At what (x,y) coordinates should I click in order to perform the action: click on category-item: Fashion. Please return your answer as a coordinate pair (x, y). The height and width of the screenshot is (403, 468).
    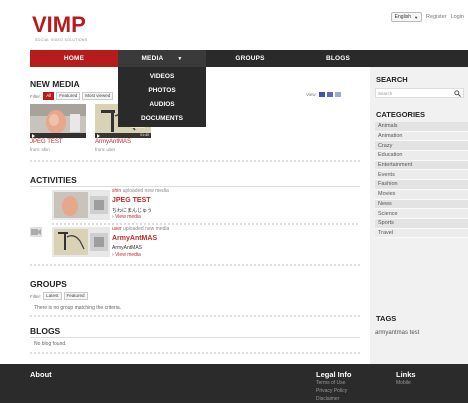
    Looking at the image, I should click on (421, 185).